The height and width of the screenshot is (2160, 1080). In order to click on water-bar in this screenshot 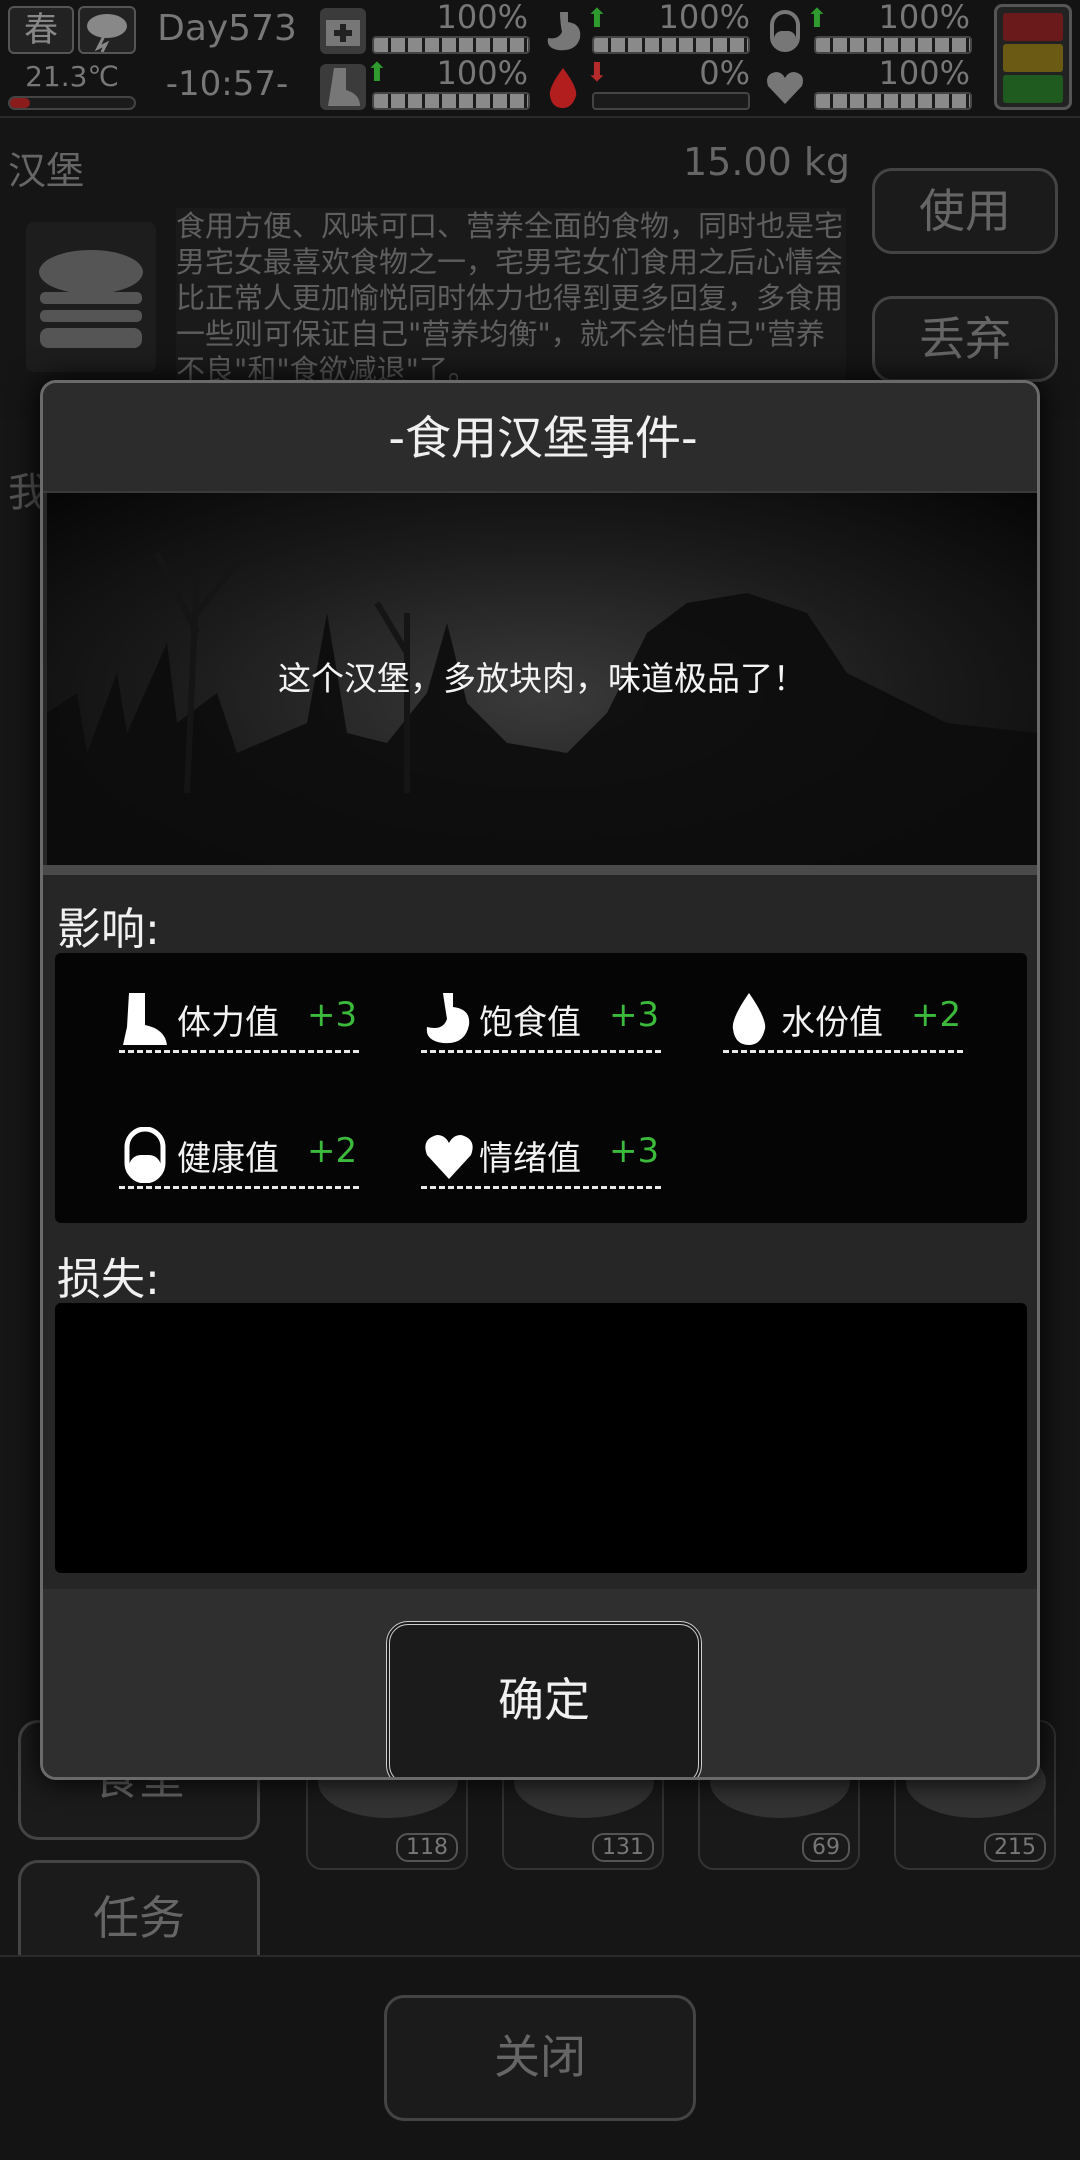, I will do `click(671, 101)`.